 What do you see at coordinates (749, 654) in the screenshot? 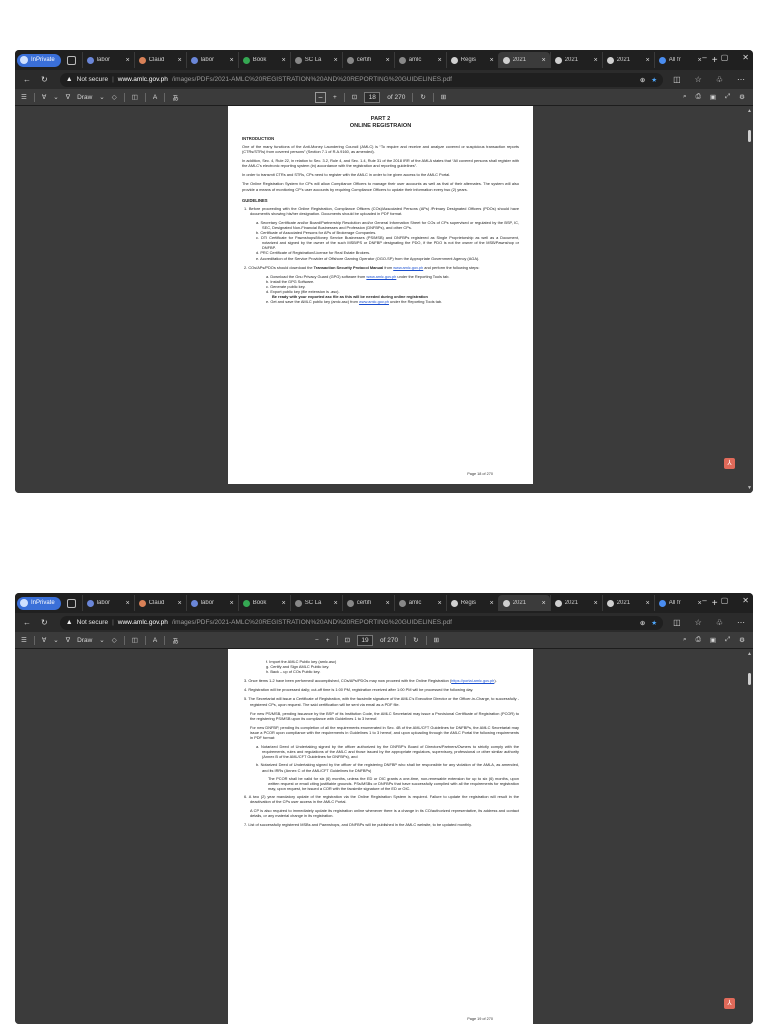
I see `scroll-up-icon: ▲` at bounding box center [749, 654].